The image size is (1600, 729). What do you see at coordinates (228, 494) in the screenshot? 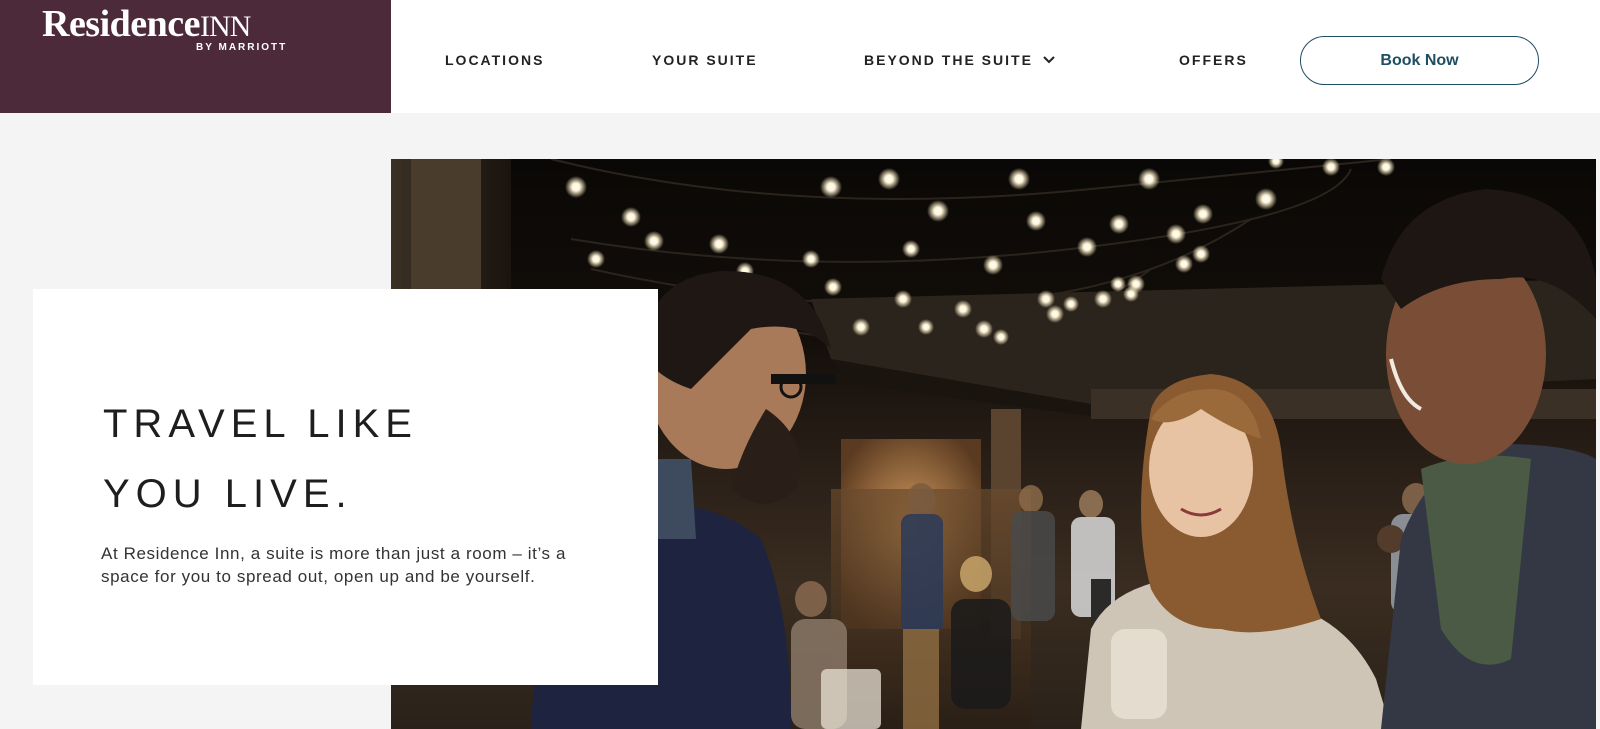
I see `hero-title-line-2: YOU LIVE.` at bounding box center [228, 494].